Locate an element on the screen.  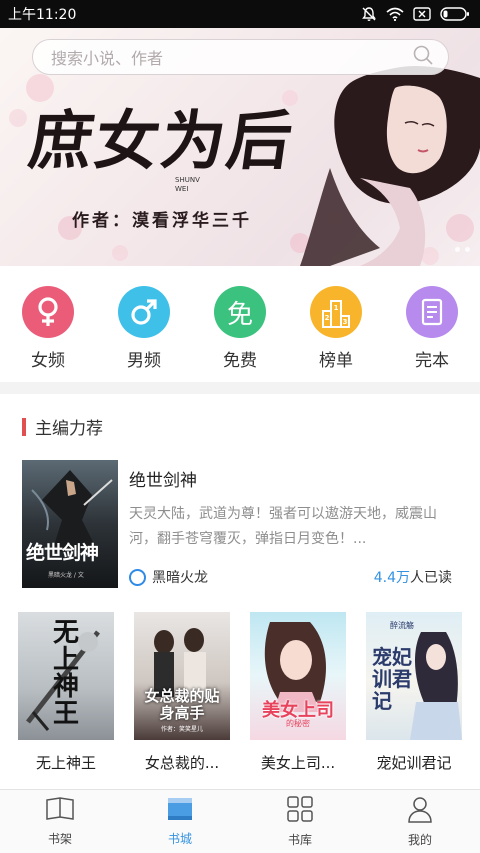
nav-label: 书架 is located at coordinates (59, 839).